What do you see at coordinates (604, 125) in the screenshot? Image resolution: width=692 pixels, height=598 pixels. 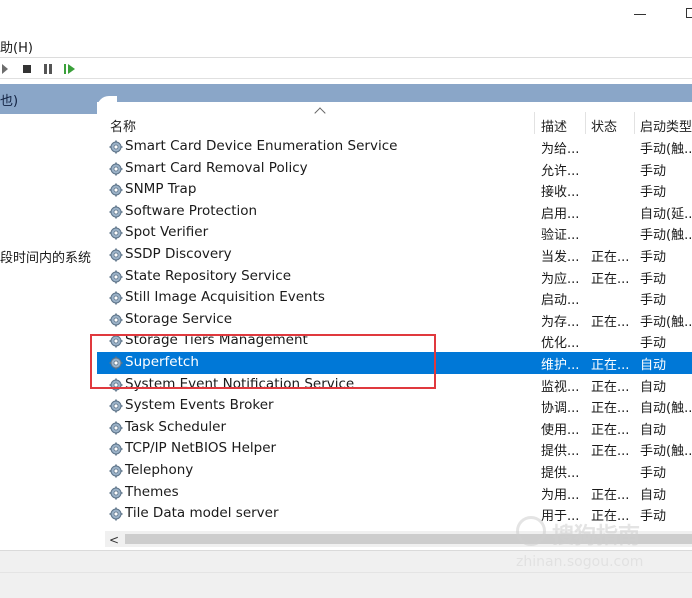 I see `column-header-status: 状态` at bounding box center [604, 125].